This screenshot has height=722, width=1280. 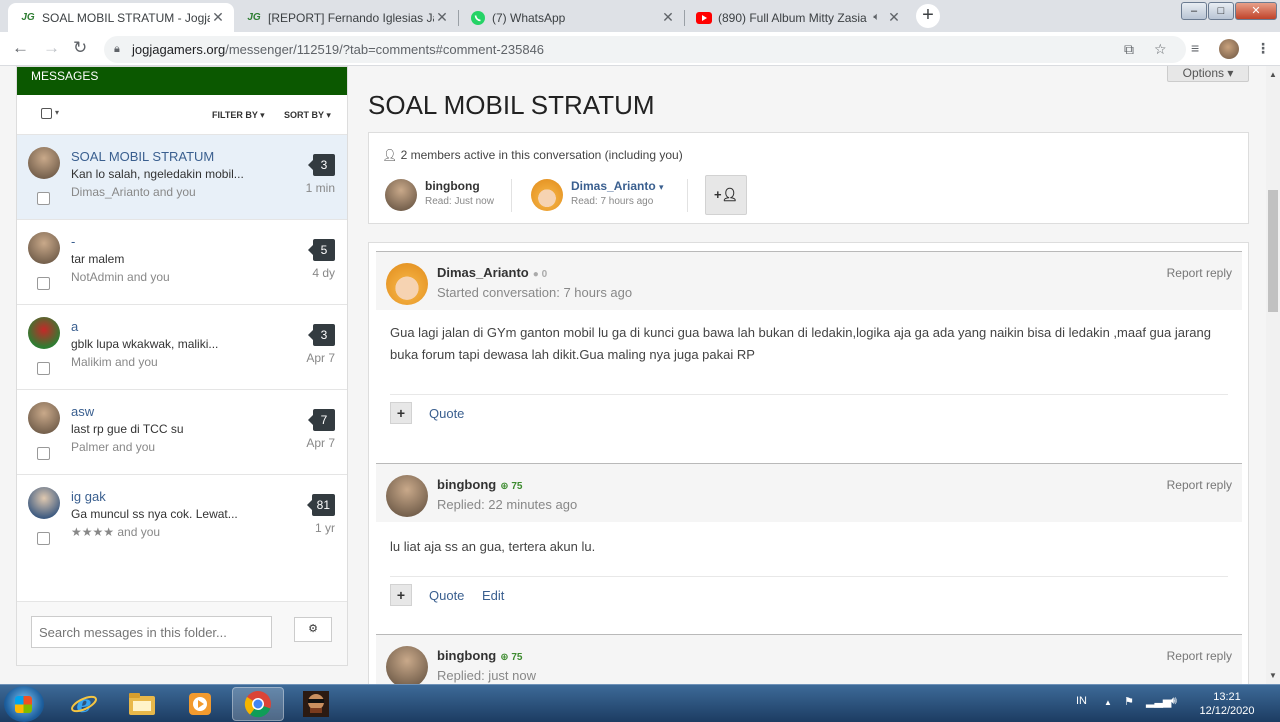 What do you see at coordinates (687, 195) in the screenshot?
I see `divider` at bounding box center [687, 195].